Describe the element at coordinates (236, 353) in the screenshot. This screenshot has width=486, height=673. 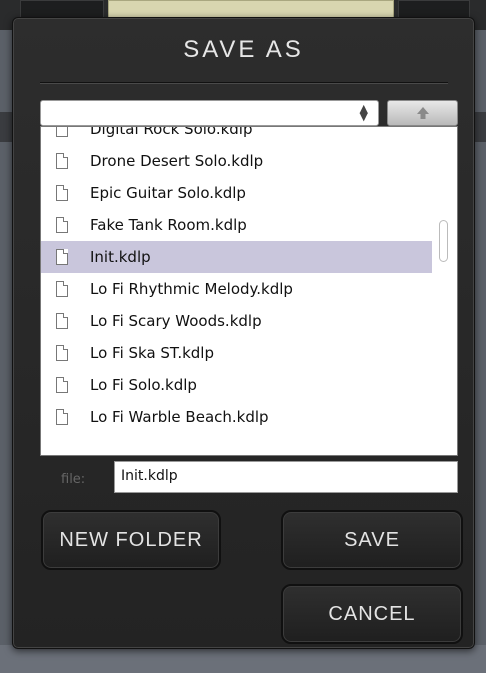
I see `file-row: Lo Fi Ska ST.kdlp` at that location.